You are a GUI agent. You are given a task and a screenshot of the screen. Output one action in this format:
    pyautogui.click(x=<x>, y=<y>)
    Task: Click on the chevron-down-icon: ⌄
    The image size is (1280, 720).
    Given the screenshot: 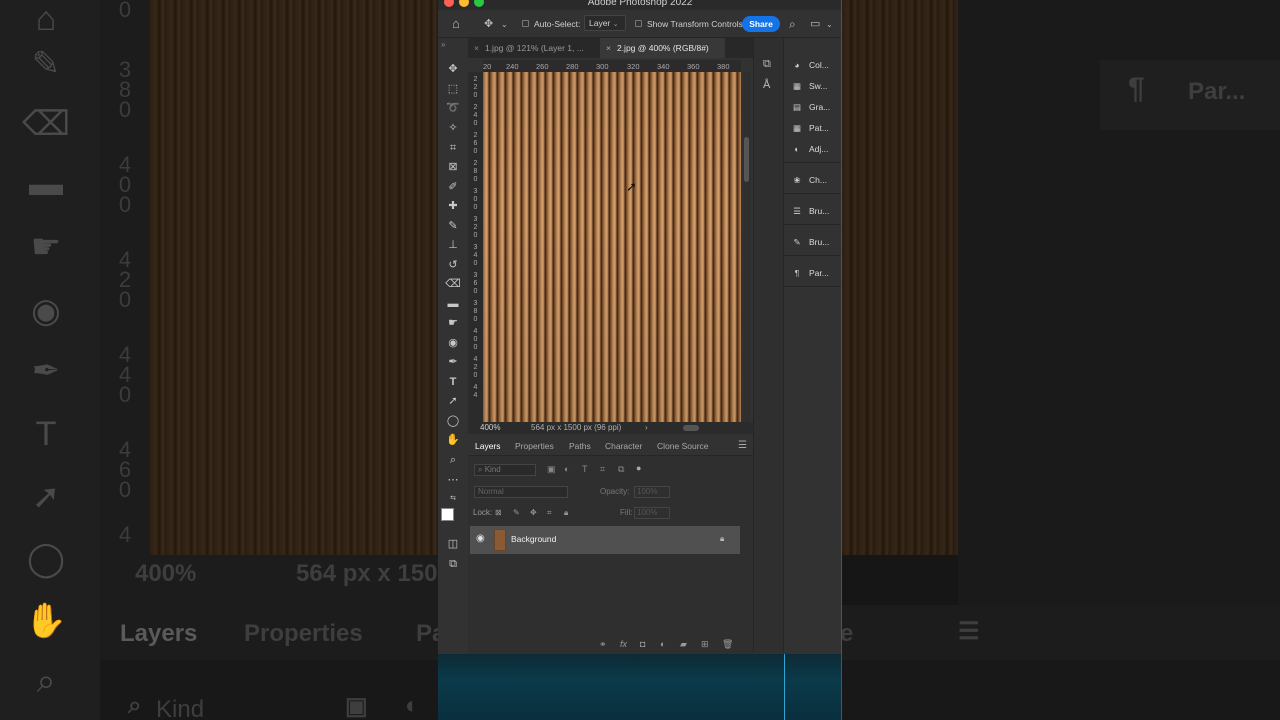 What is the action you would take?
    pyautogui.click(x=504, y=25)
    